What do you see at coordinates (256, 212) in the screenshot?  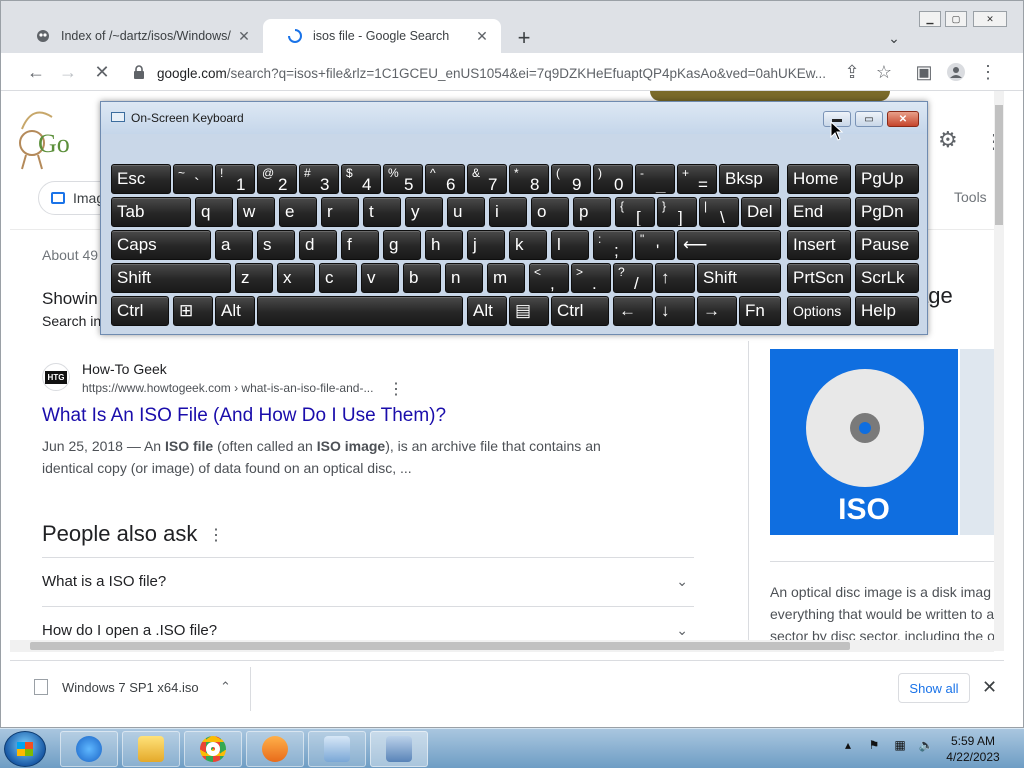 I see `osk-key: w` at bounding box center [256, 212].